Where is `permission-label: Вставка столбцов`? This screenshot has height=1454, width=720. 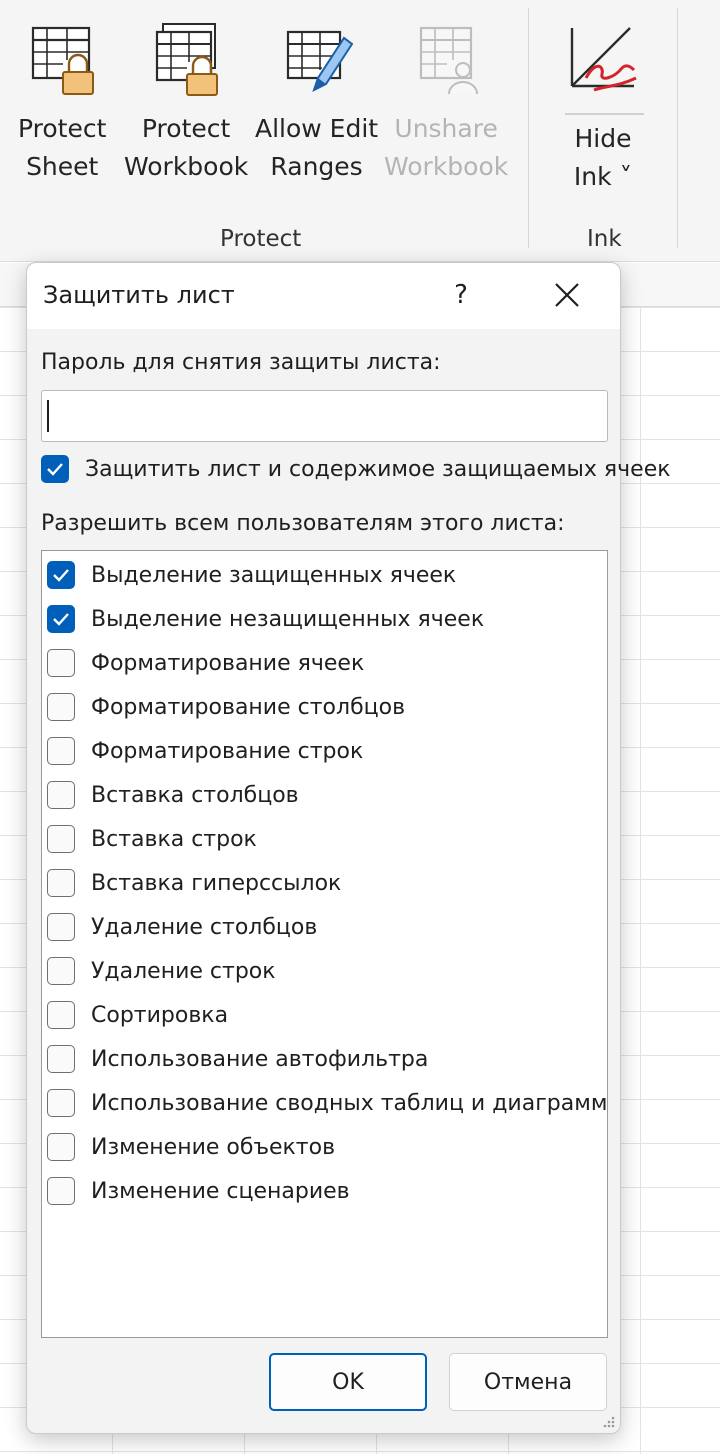 permission-label: Вставка столбцов is located at coordinates (195, 795).